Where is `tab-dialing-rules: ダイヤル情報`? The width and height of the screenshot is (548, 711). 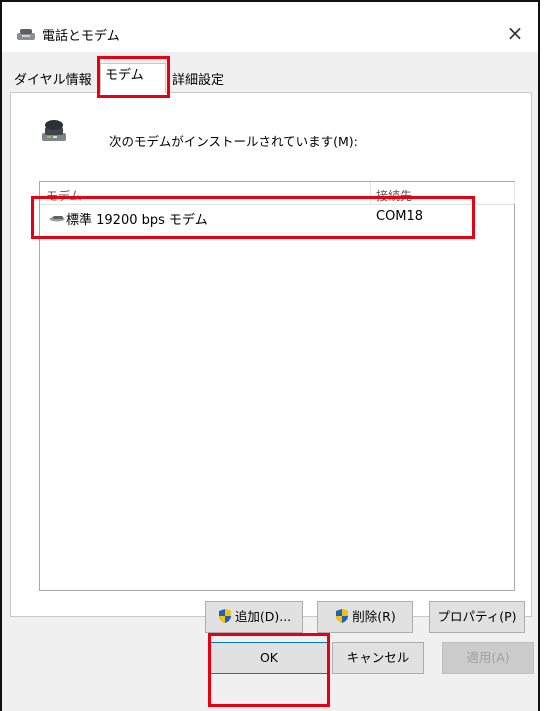
tab-dialing-rules: ダイヤル情報 is located at coordinates (53, 81).